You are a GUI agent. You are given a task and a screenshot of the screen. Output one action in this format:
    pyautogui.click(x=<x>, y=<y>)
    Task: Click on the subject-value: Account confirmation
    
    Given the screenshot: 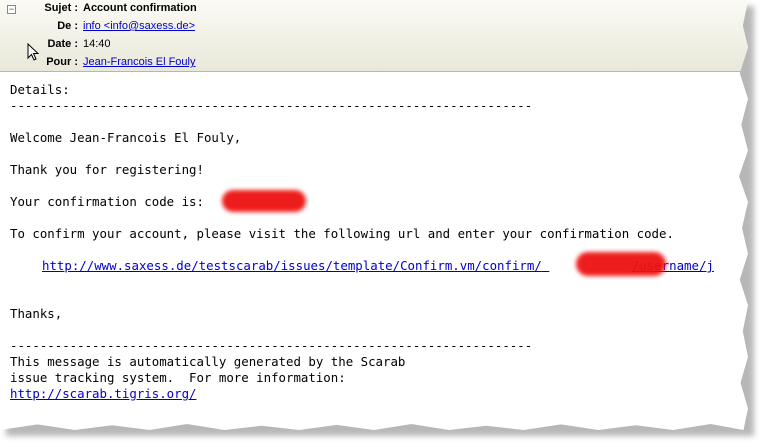 What is the action you would take?
    pyautogui.click(x=140, y=8)
    